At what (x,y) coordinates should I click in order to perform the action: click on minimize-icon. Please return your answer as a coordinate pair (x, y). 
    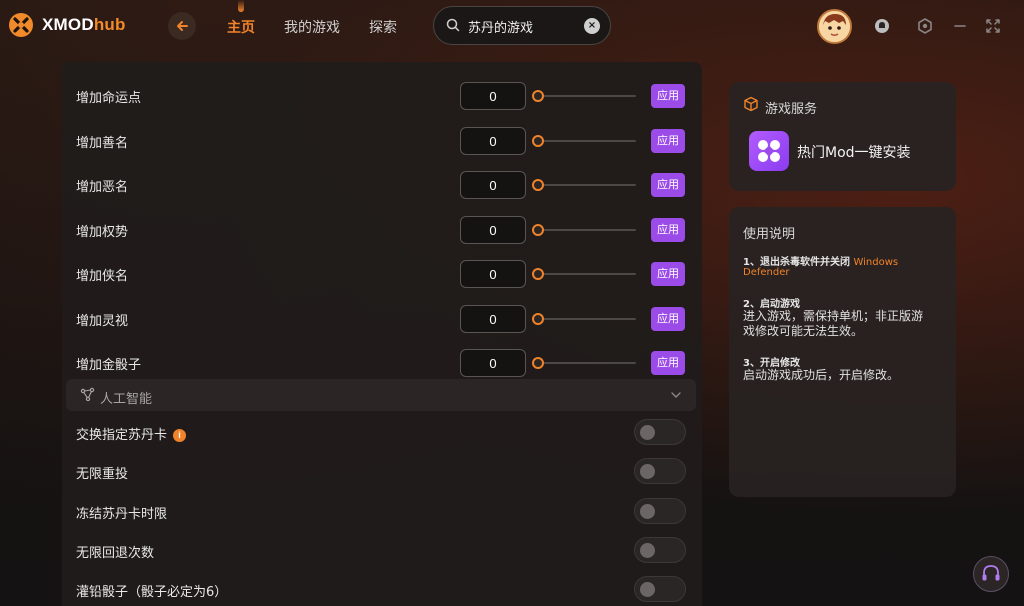
    Looking at the image, I should click on (960, 26).